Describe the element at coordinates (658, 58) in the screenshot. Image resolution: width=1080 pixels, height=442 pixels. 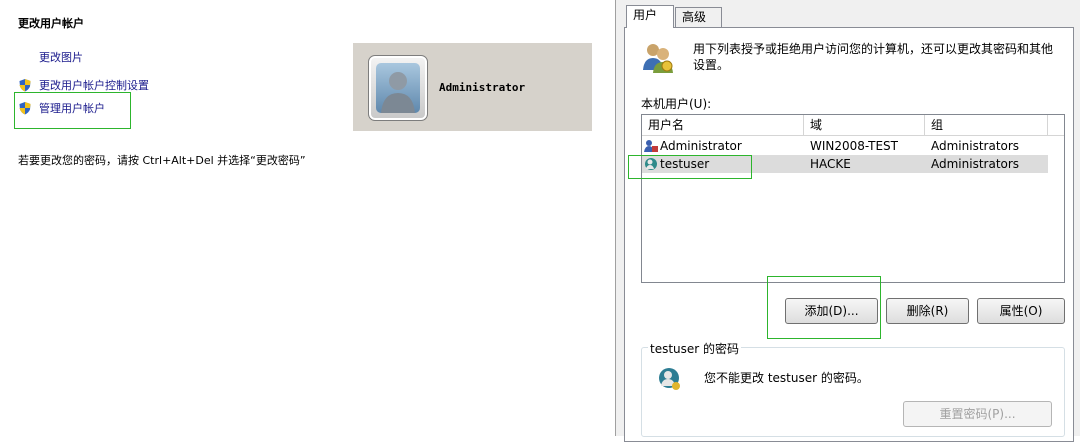
I see `users-icon` at that location.